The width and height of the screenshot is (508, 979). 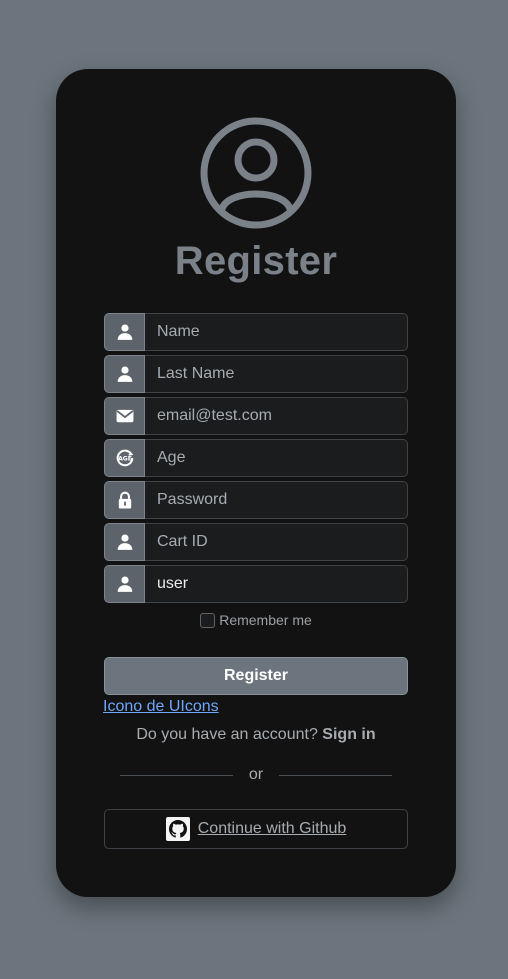 I want to click on age-field-group: AGE, so click(x=256, y=458).